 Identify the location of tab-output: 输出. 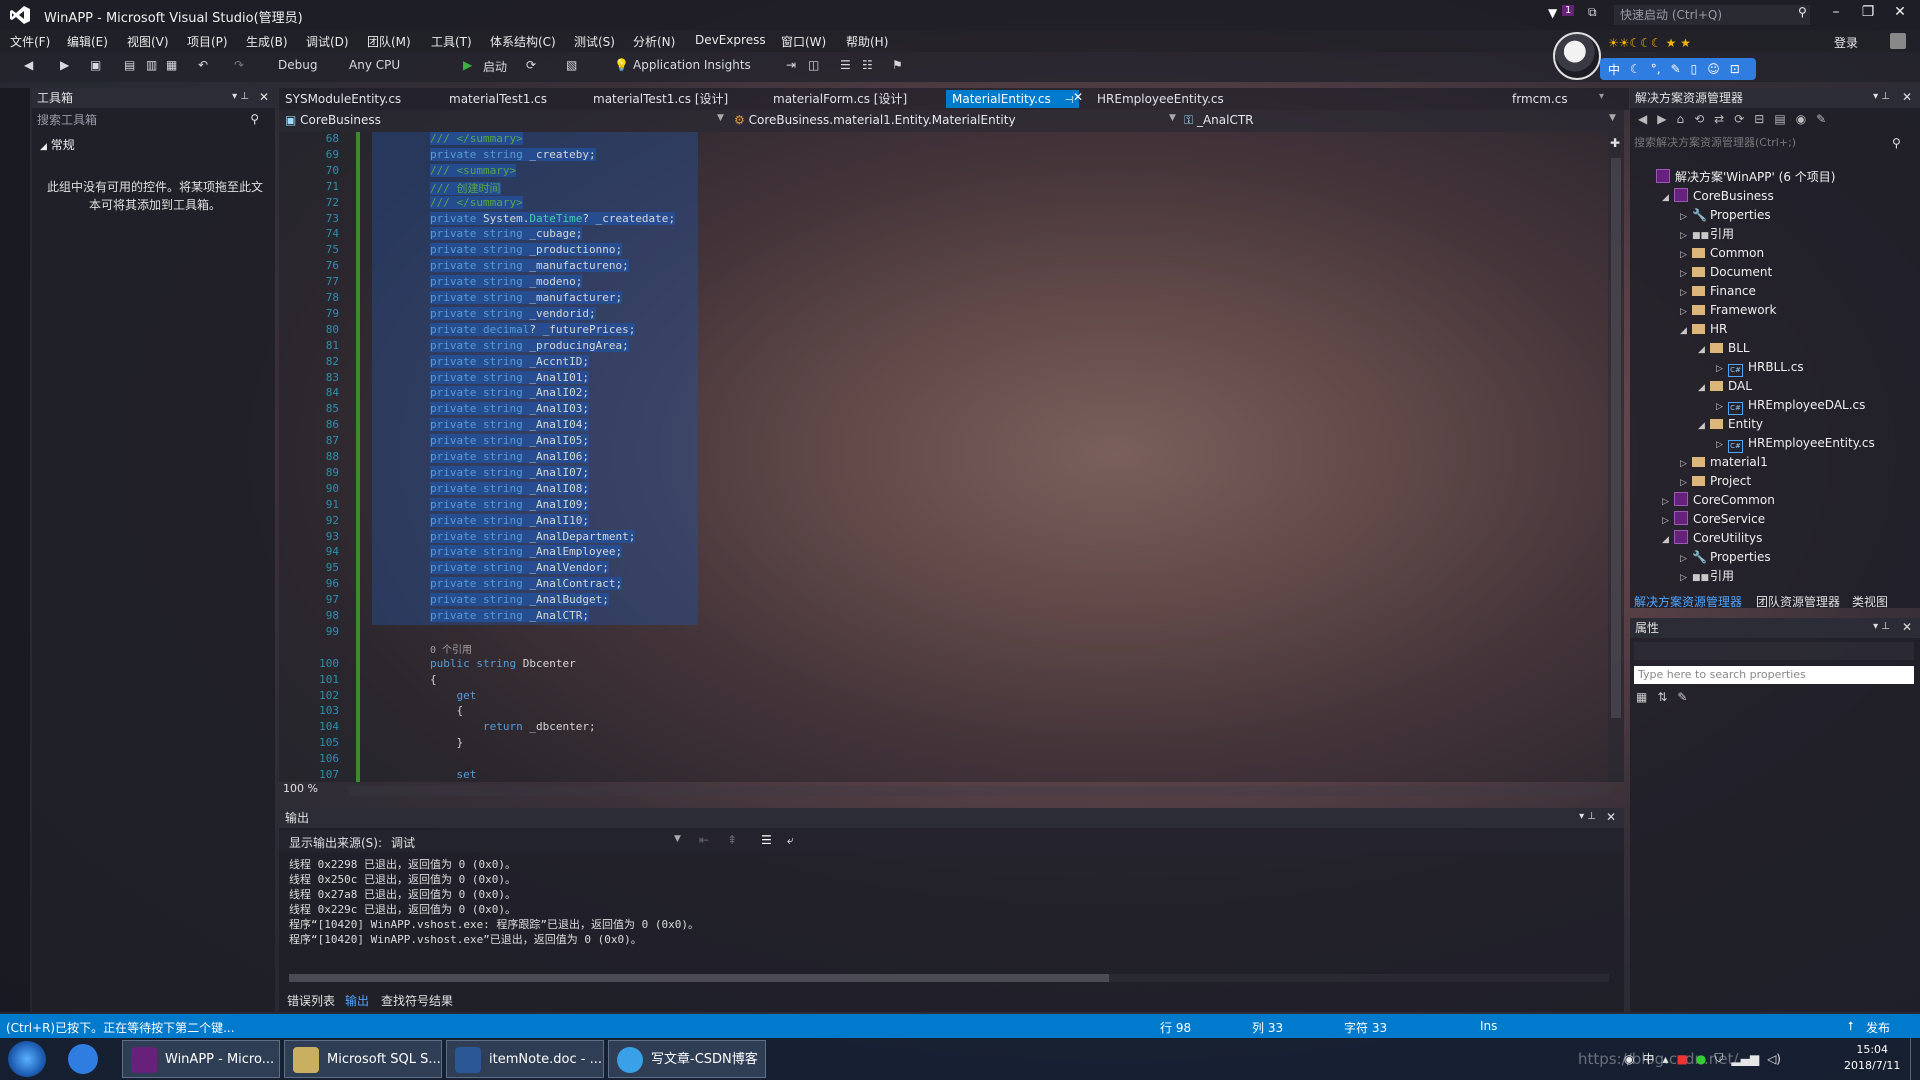
(357, 1000).